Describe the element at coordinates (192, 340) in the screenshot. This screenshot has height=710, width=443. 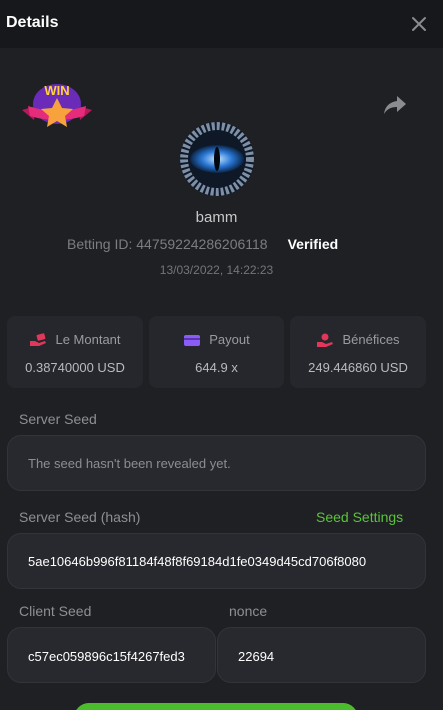
I see `wallet-icon` at that location.